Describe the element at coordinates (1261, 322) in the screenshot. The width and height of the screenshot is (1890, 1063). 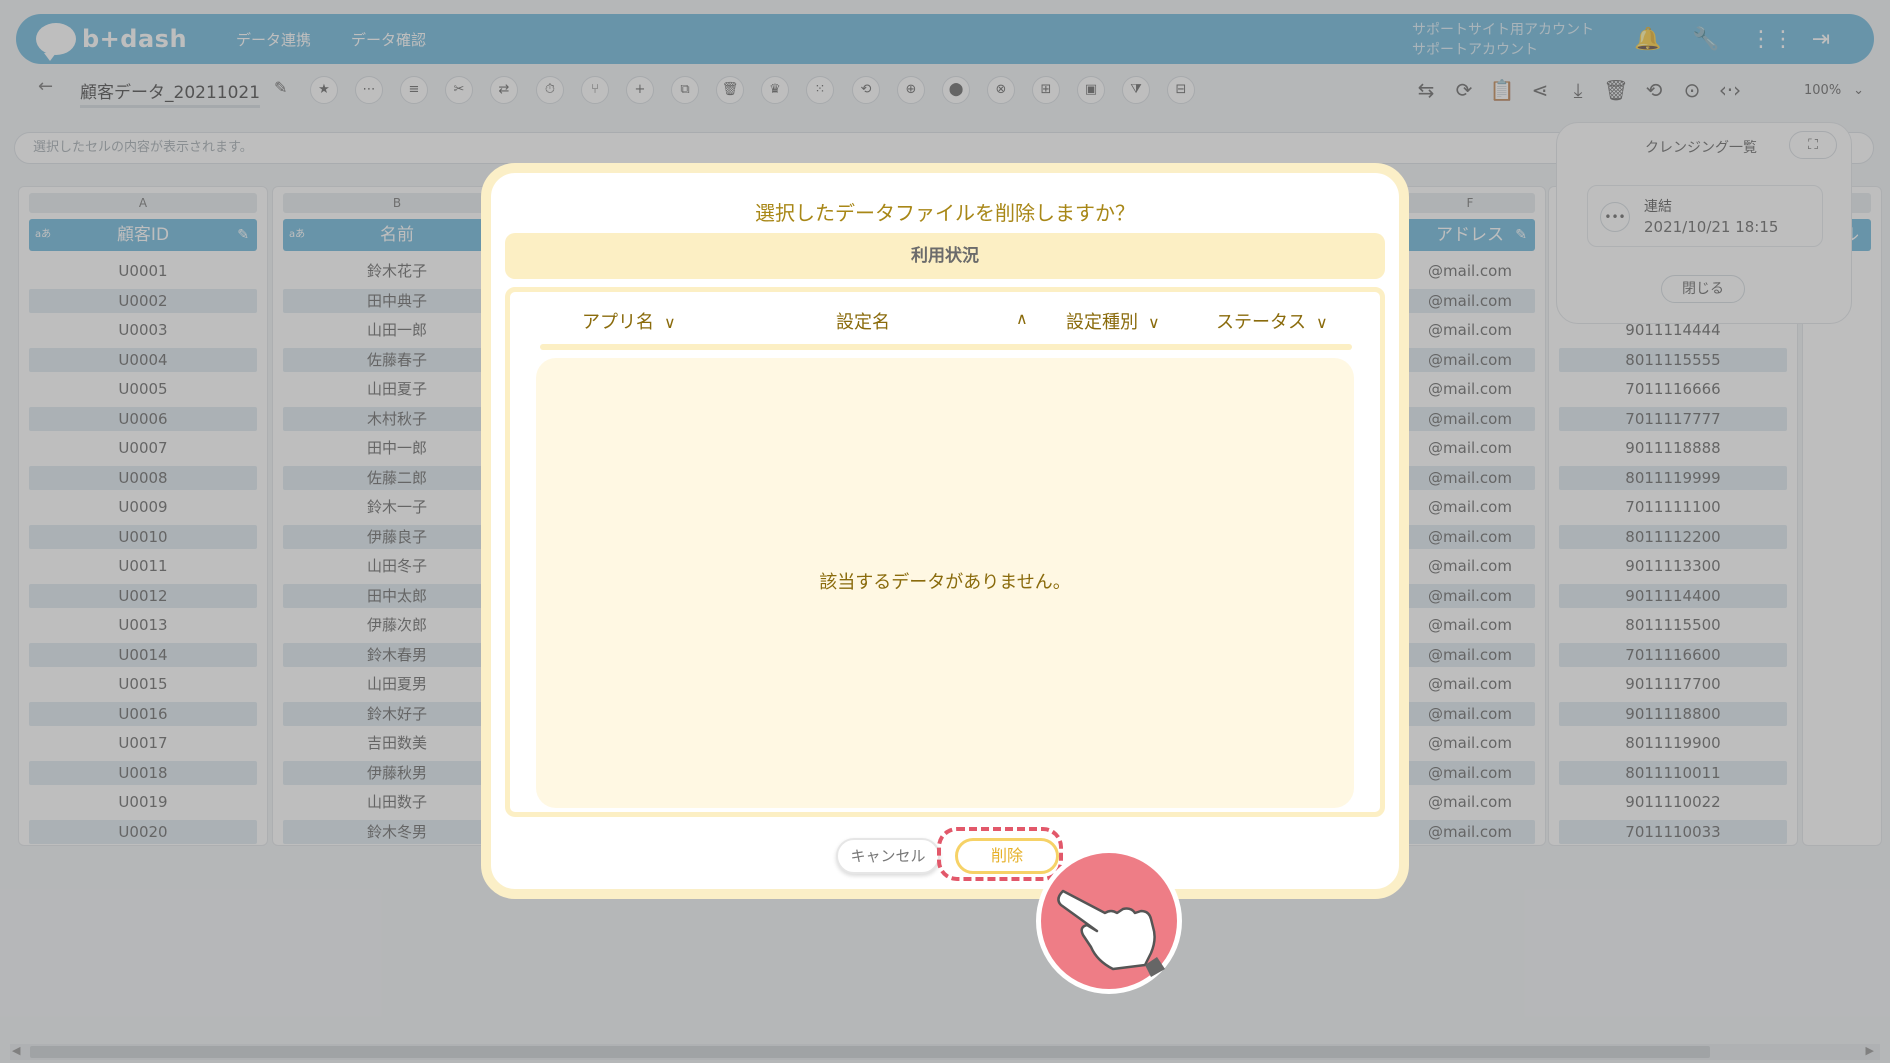
I see `header-label: ステータス` at that location.